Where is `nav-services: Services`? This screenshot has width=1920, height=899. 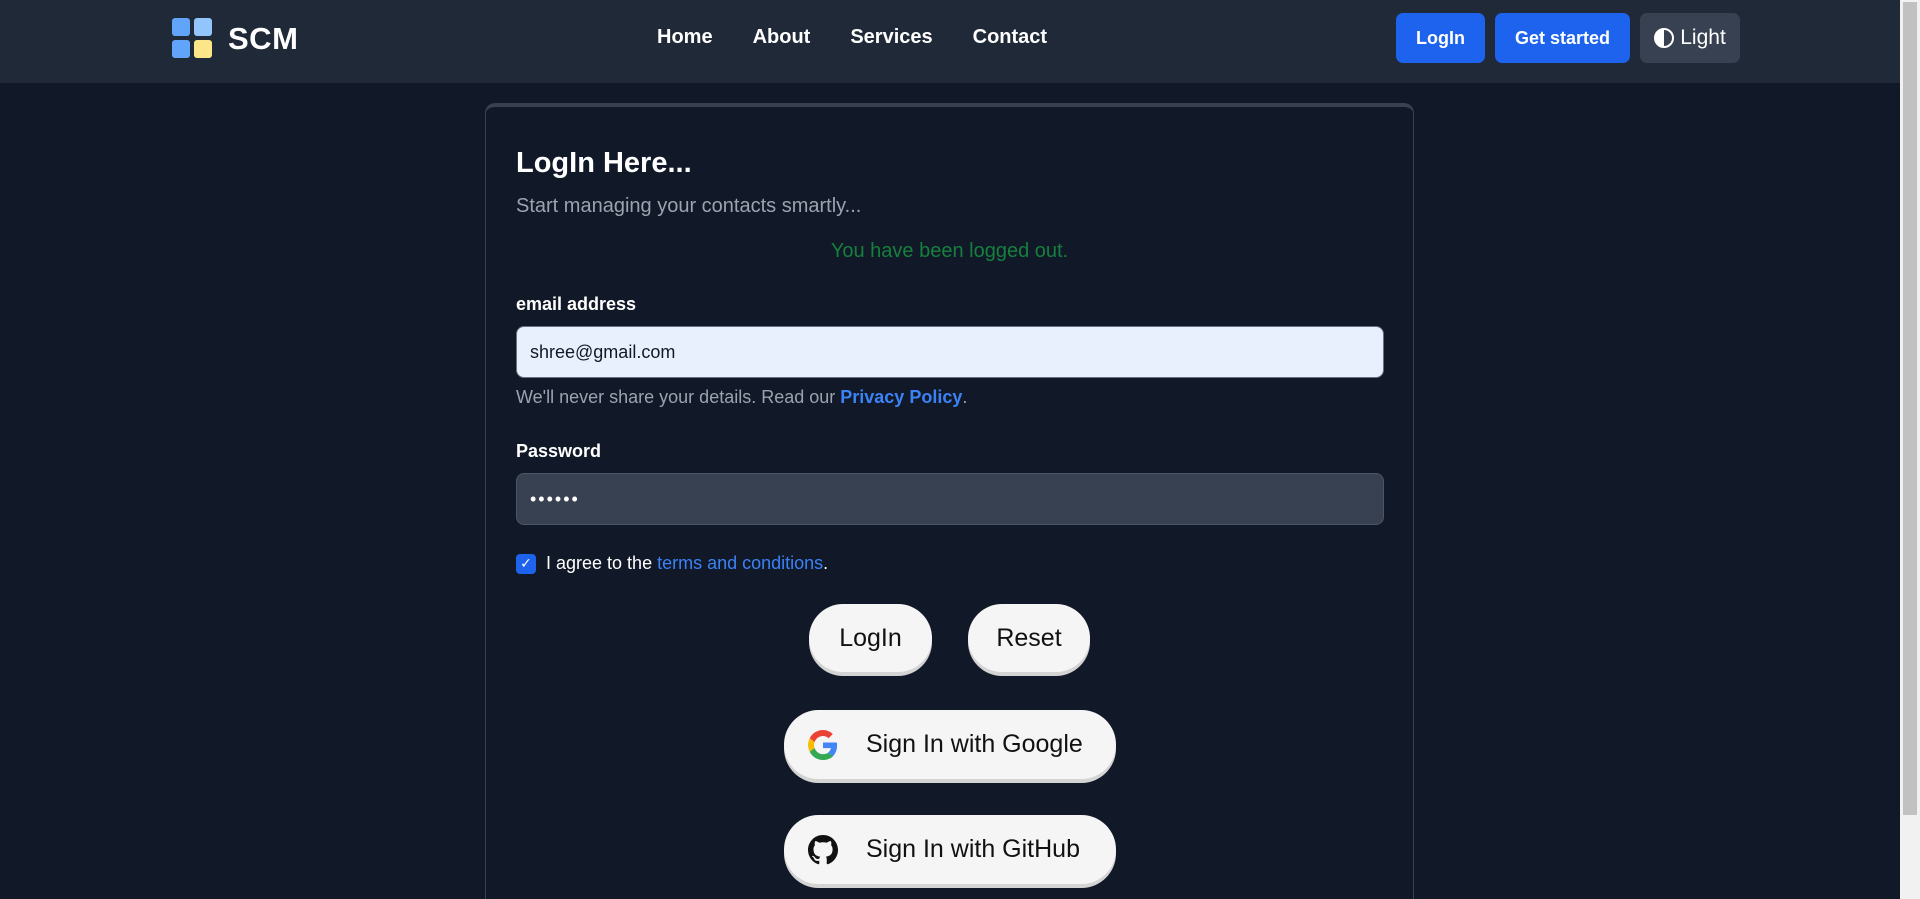
nav-services: Services is located at coordinates (891, 37).